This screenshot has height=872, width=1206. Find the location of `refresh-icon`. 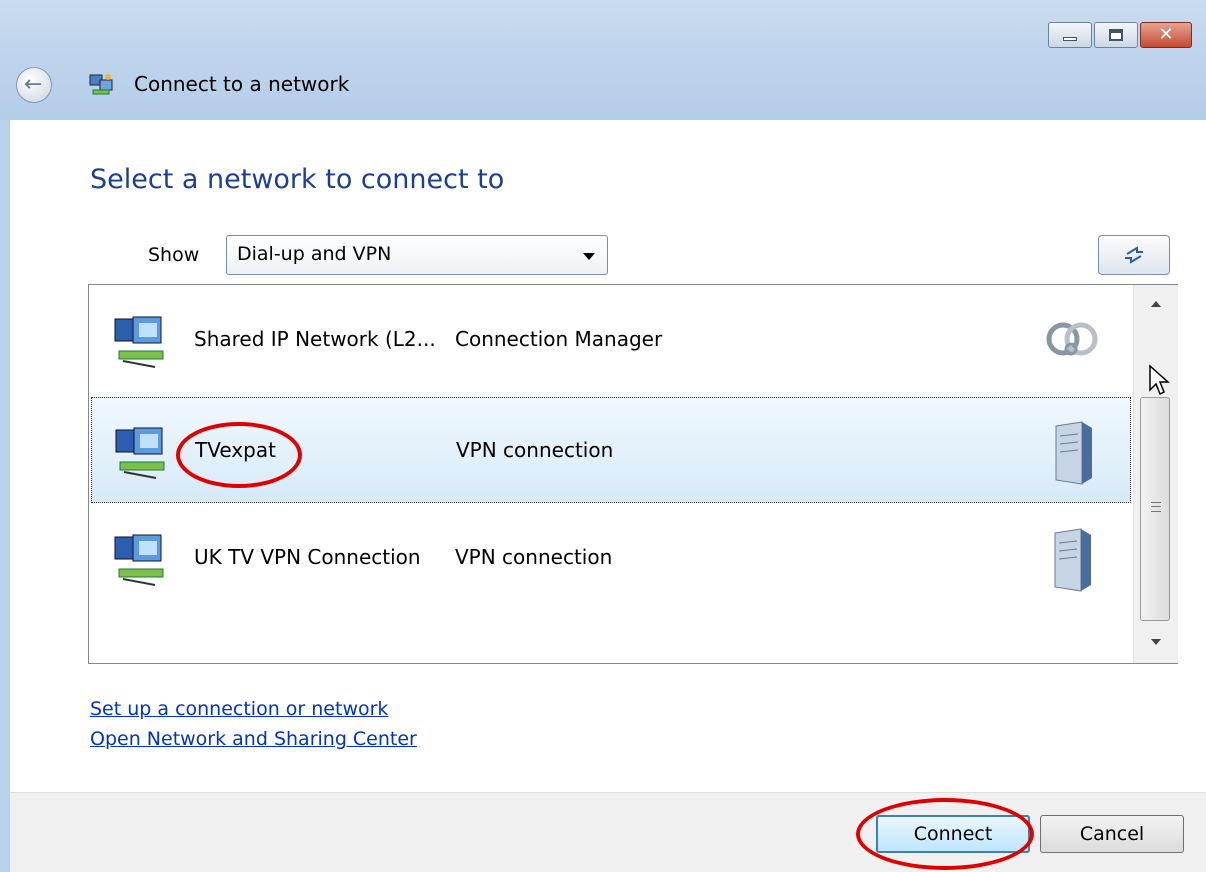

refresh-icon is located at coordinates (1134, 255).